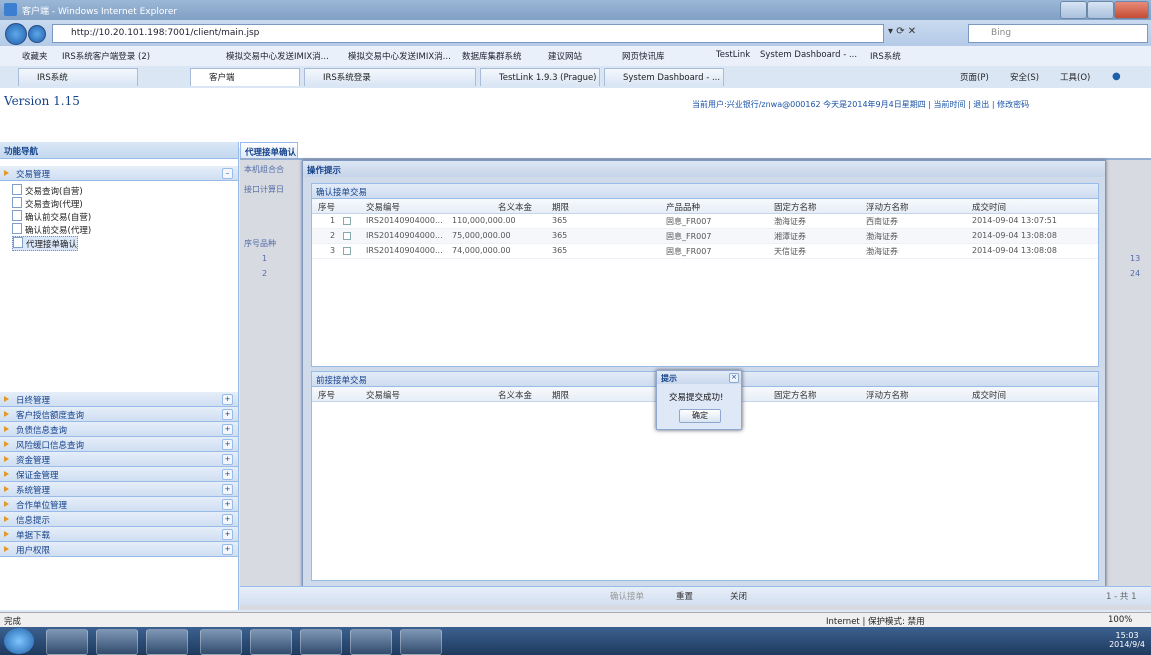  I want to click on tree-item: 交易查询(代理), so click(47, 203).